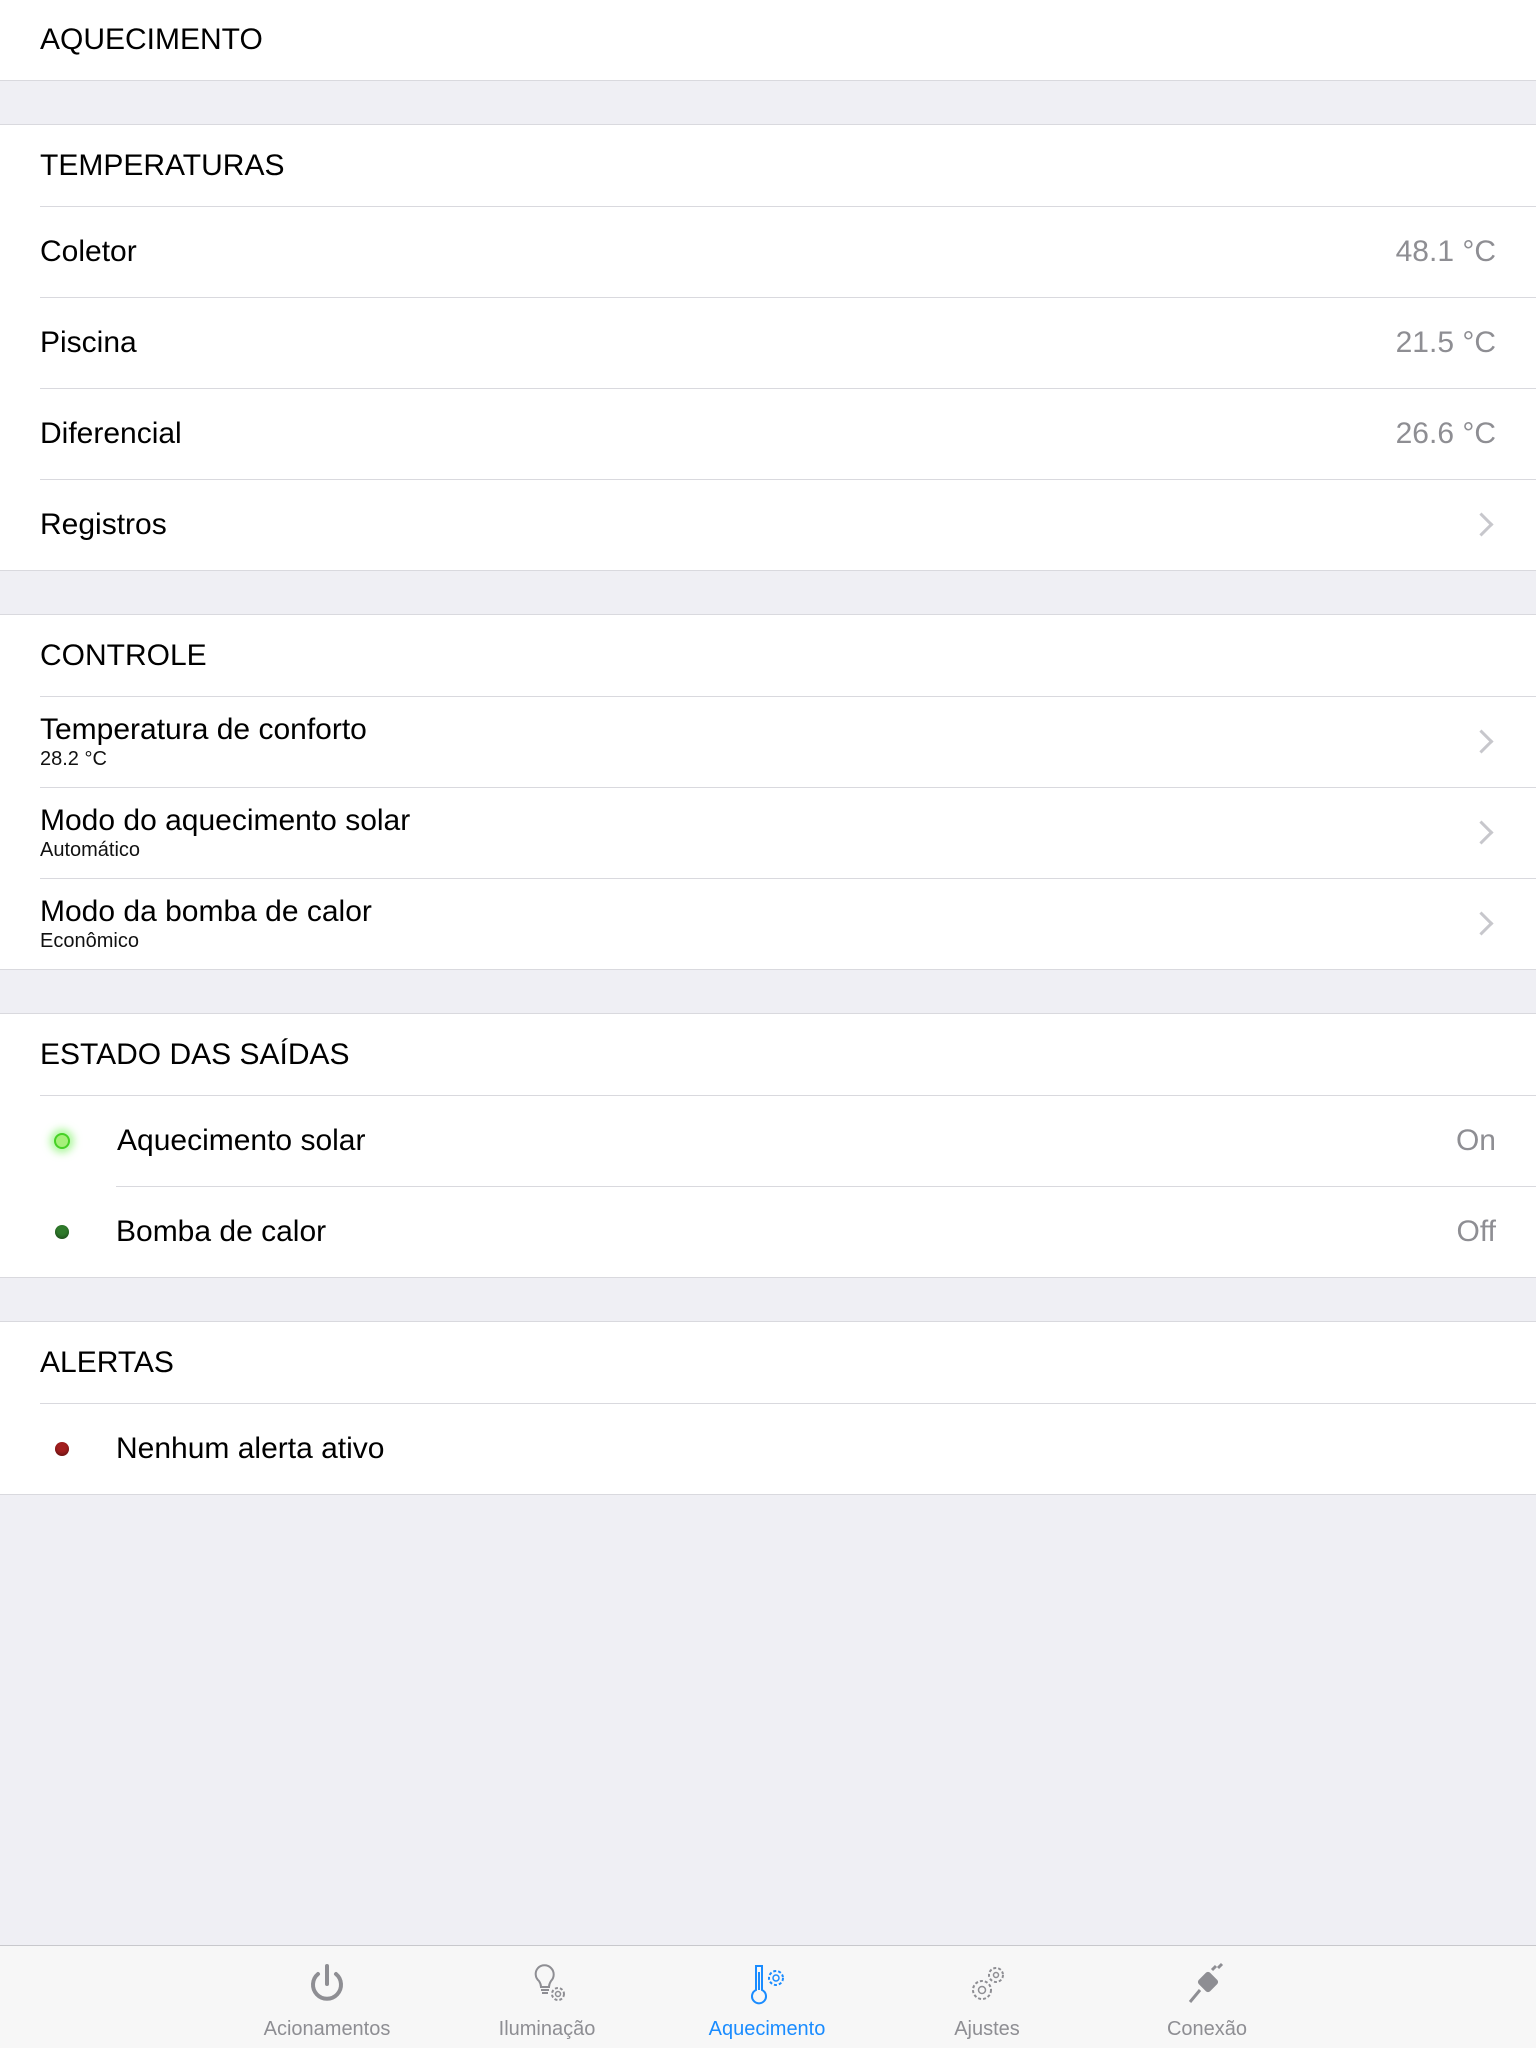  I want to click on controle-item-title: Temperatura de conforto, so click(203, 729).